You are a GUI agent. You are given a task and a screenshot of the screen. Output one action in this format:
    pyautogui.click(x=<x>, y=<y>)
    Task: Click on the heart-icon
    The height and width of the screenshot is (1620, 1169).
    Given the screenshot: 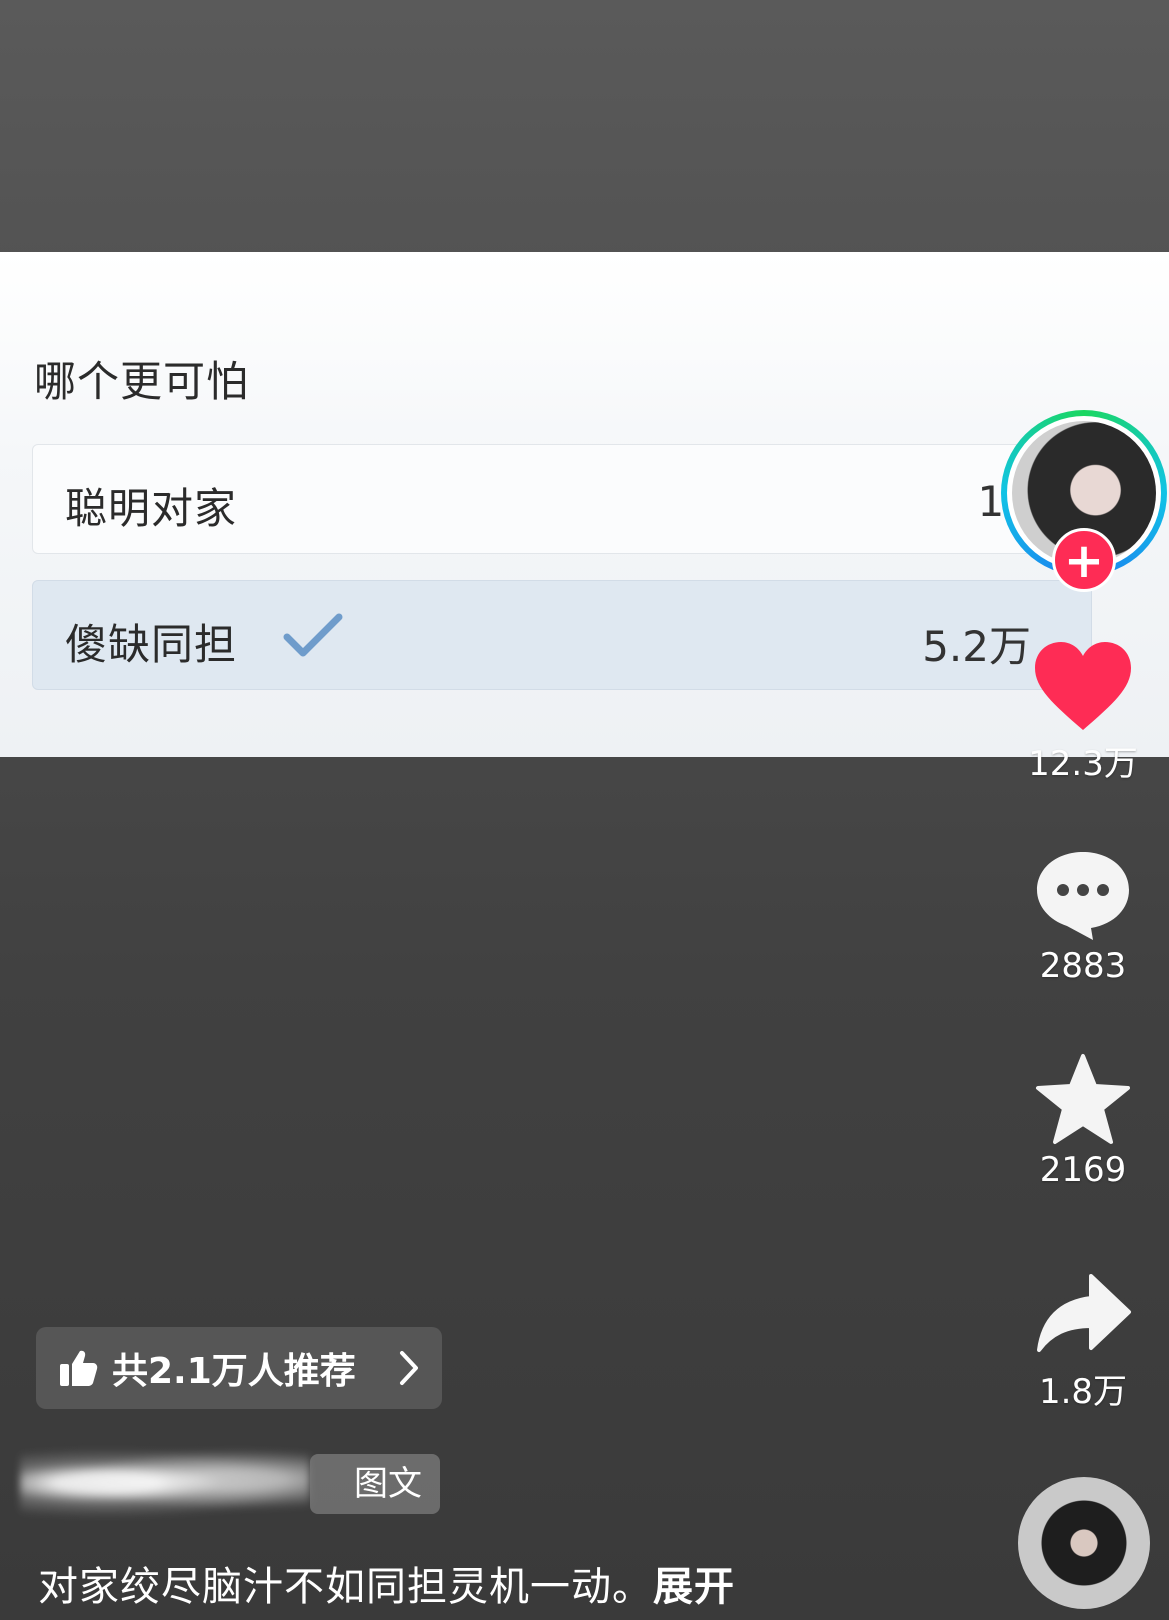 What is the action you would take?
    pyautogui.click(x=1083, y=686)
    